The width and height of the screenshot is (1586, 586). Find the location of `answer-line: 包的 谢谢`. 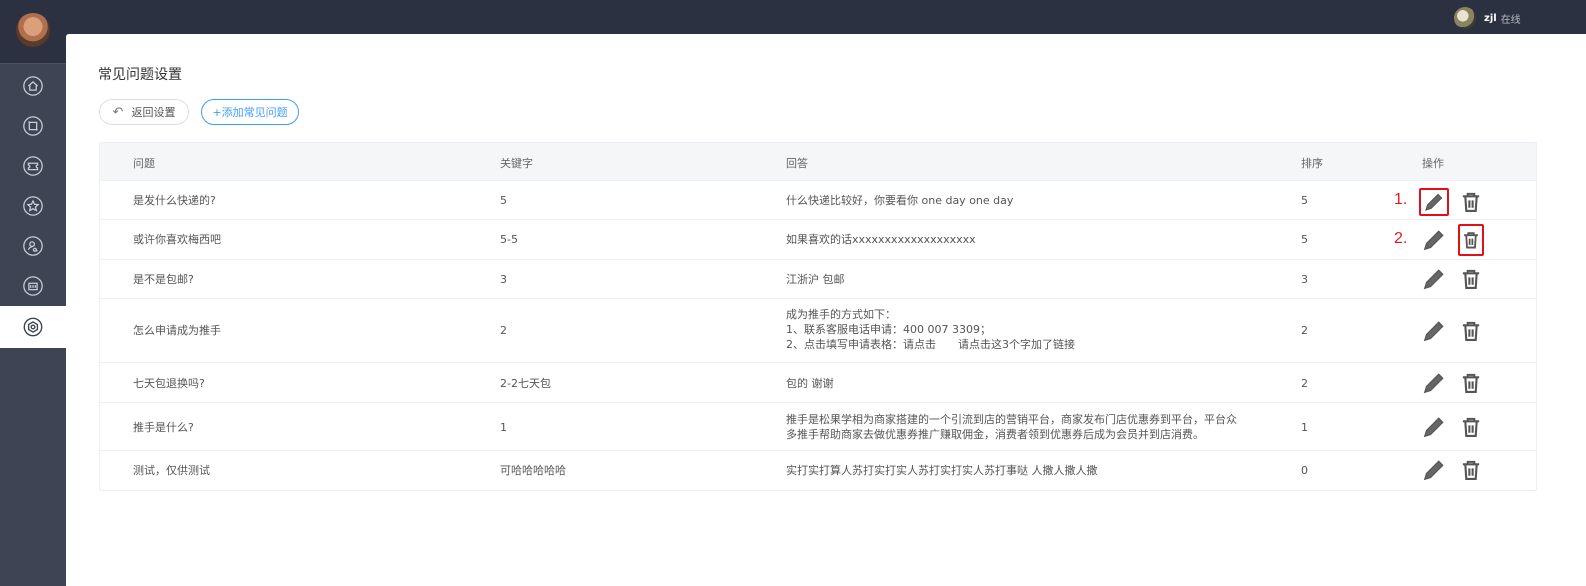

answer-line: 包的 谢谢 is located at coordinates (810, 383).